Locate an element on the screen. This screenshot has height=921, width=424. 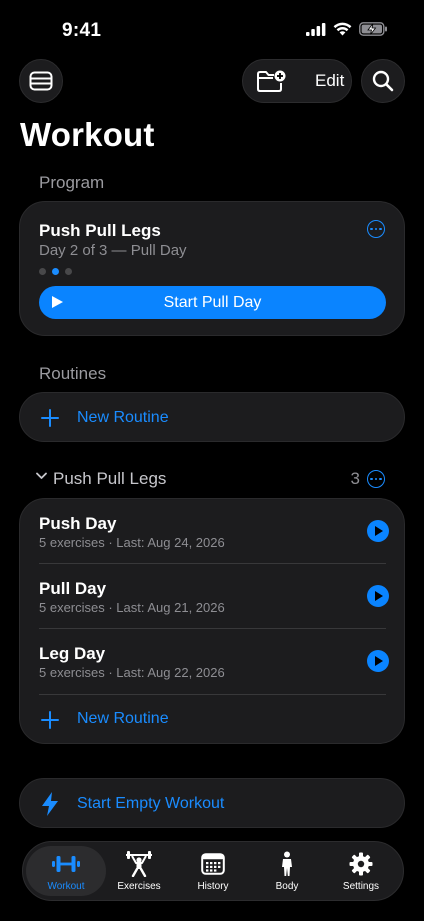
start-pull-day-button: Start Pull Day is located at coordinates (212, 302).